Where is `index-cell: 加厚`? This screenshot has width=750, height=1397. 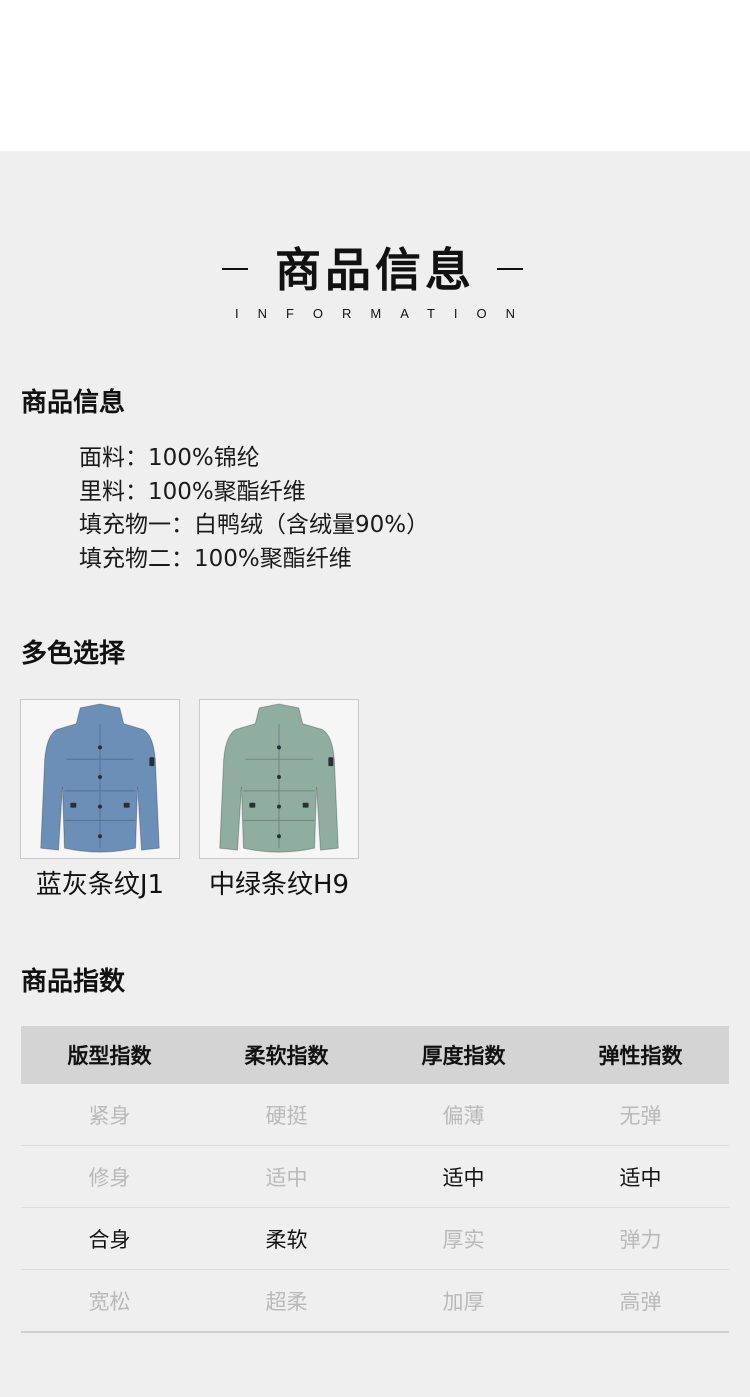
index-cell: 加厚 is located at coordinates (463, 1301).